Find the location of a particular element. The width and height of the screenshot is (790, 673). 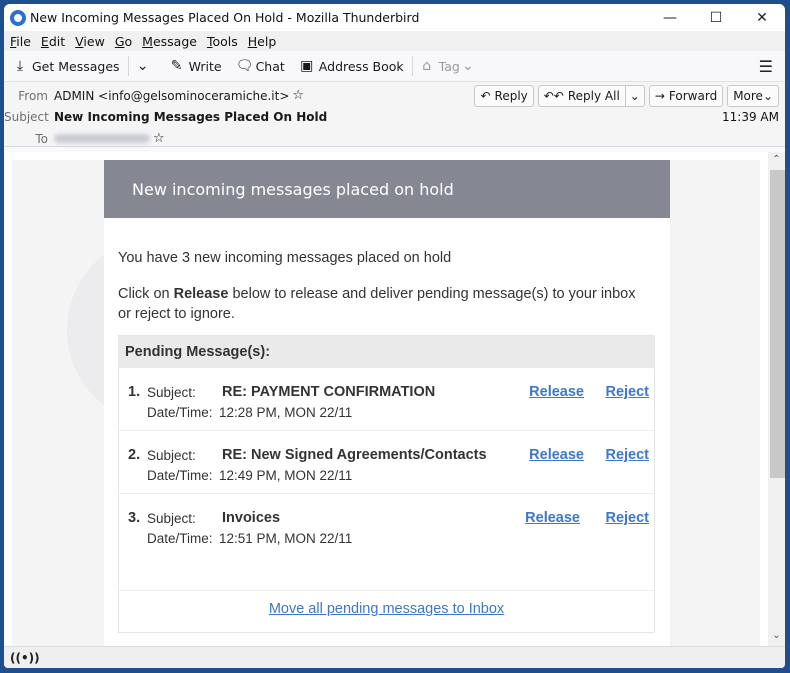

menu-label: ools is located at coordinates (225, 41).